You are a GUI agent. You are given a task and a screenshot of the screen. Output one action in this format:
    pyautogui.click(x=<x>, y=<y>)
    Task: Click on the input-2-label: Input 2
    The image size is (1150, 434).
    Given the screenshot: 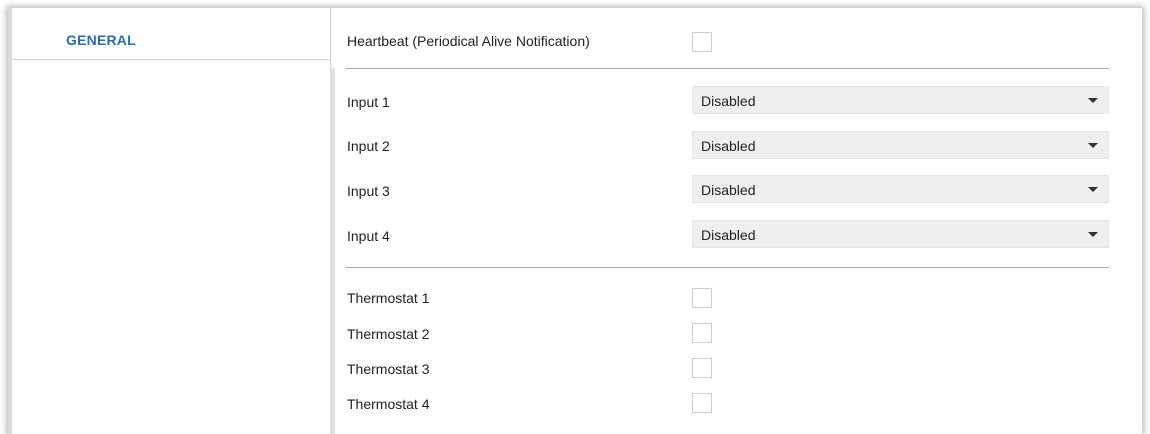 What is the action you would take?
    pyautogui.click(x=368, y=146)
    